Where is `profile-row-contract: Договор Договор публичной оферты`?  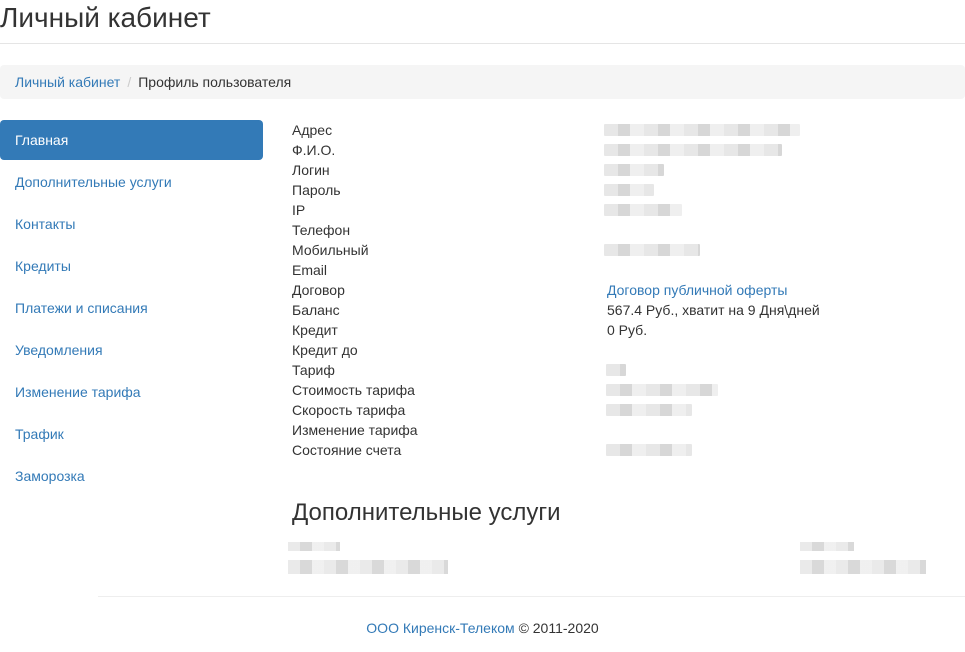
profile-row-contract: Договор Договор публичной оферты is located at coordinates (602, 290).